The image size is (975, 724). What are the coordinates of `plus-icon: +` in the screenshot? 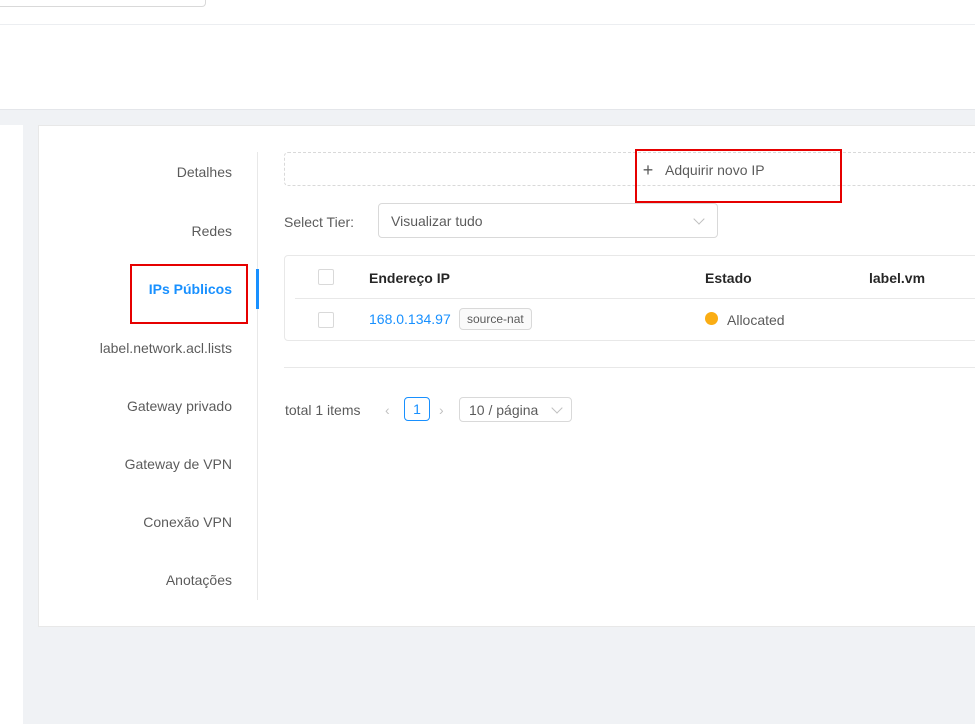 It's located at (648, 170).